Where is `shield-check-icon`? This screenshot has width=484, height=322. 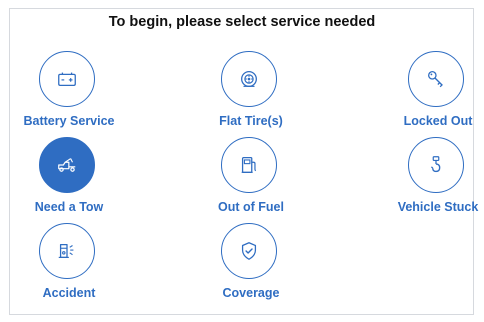
shield-check-icon is located at coordinates (249, 251).